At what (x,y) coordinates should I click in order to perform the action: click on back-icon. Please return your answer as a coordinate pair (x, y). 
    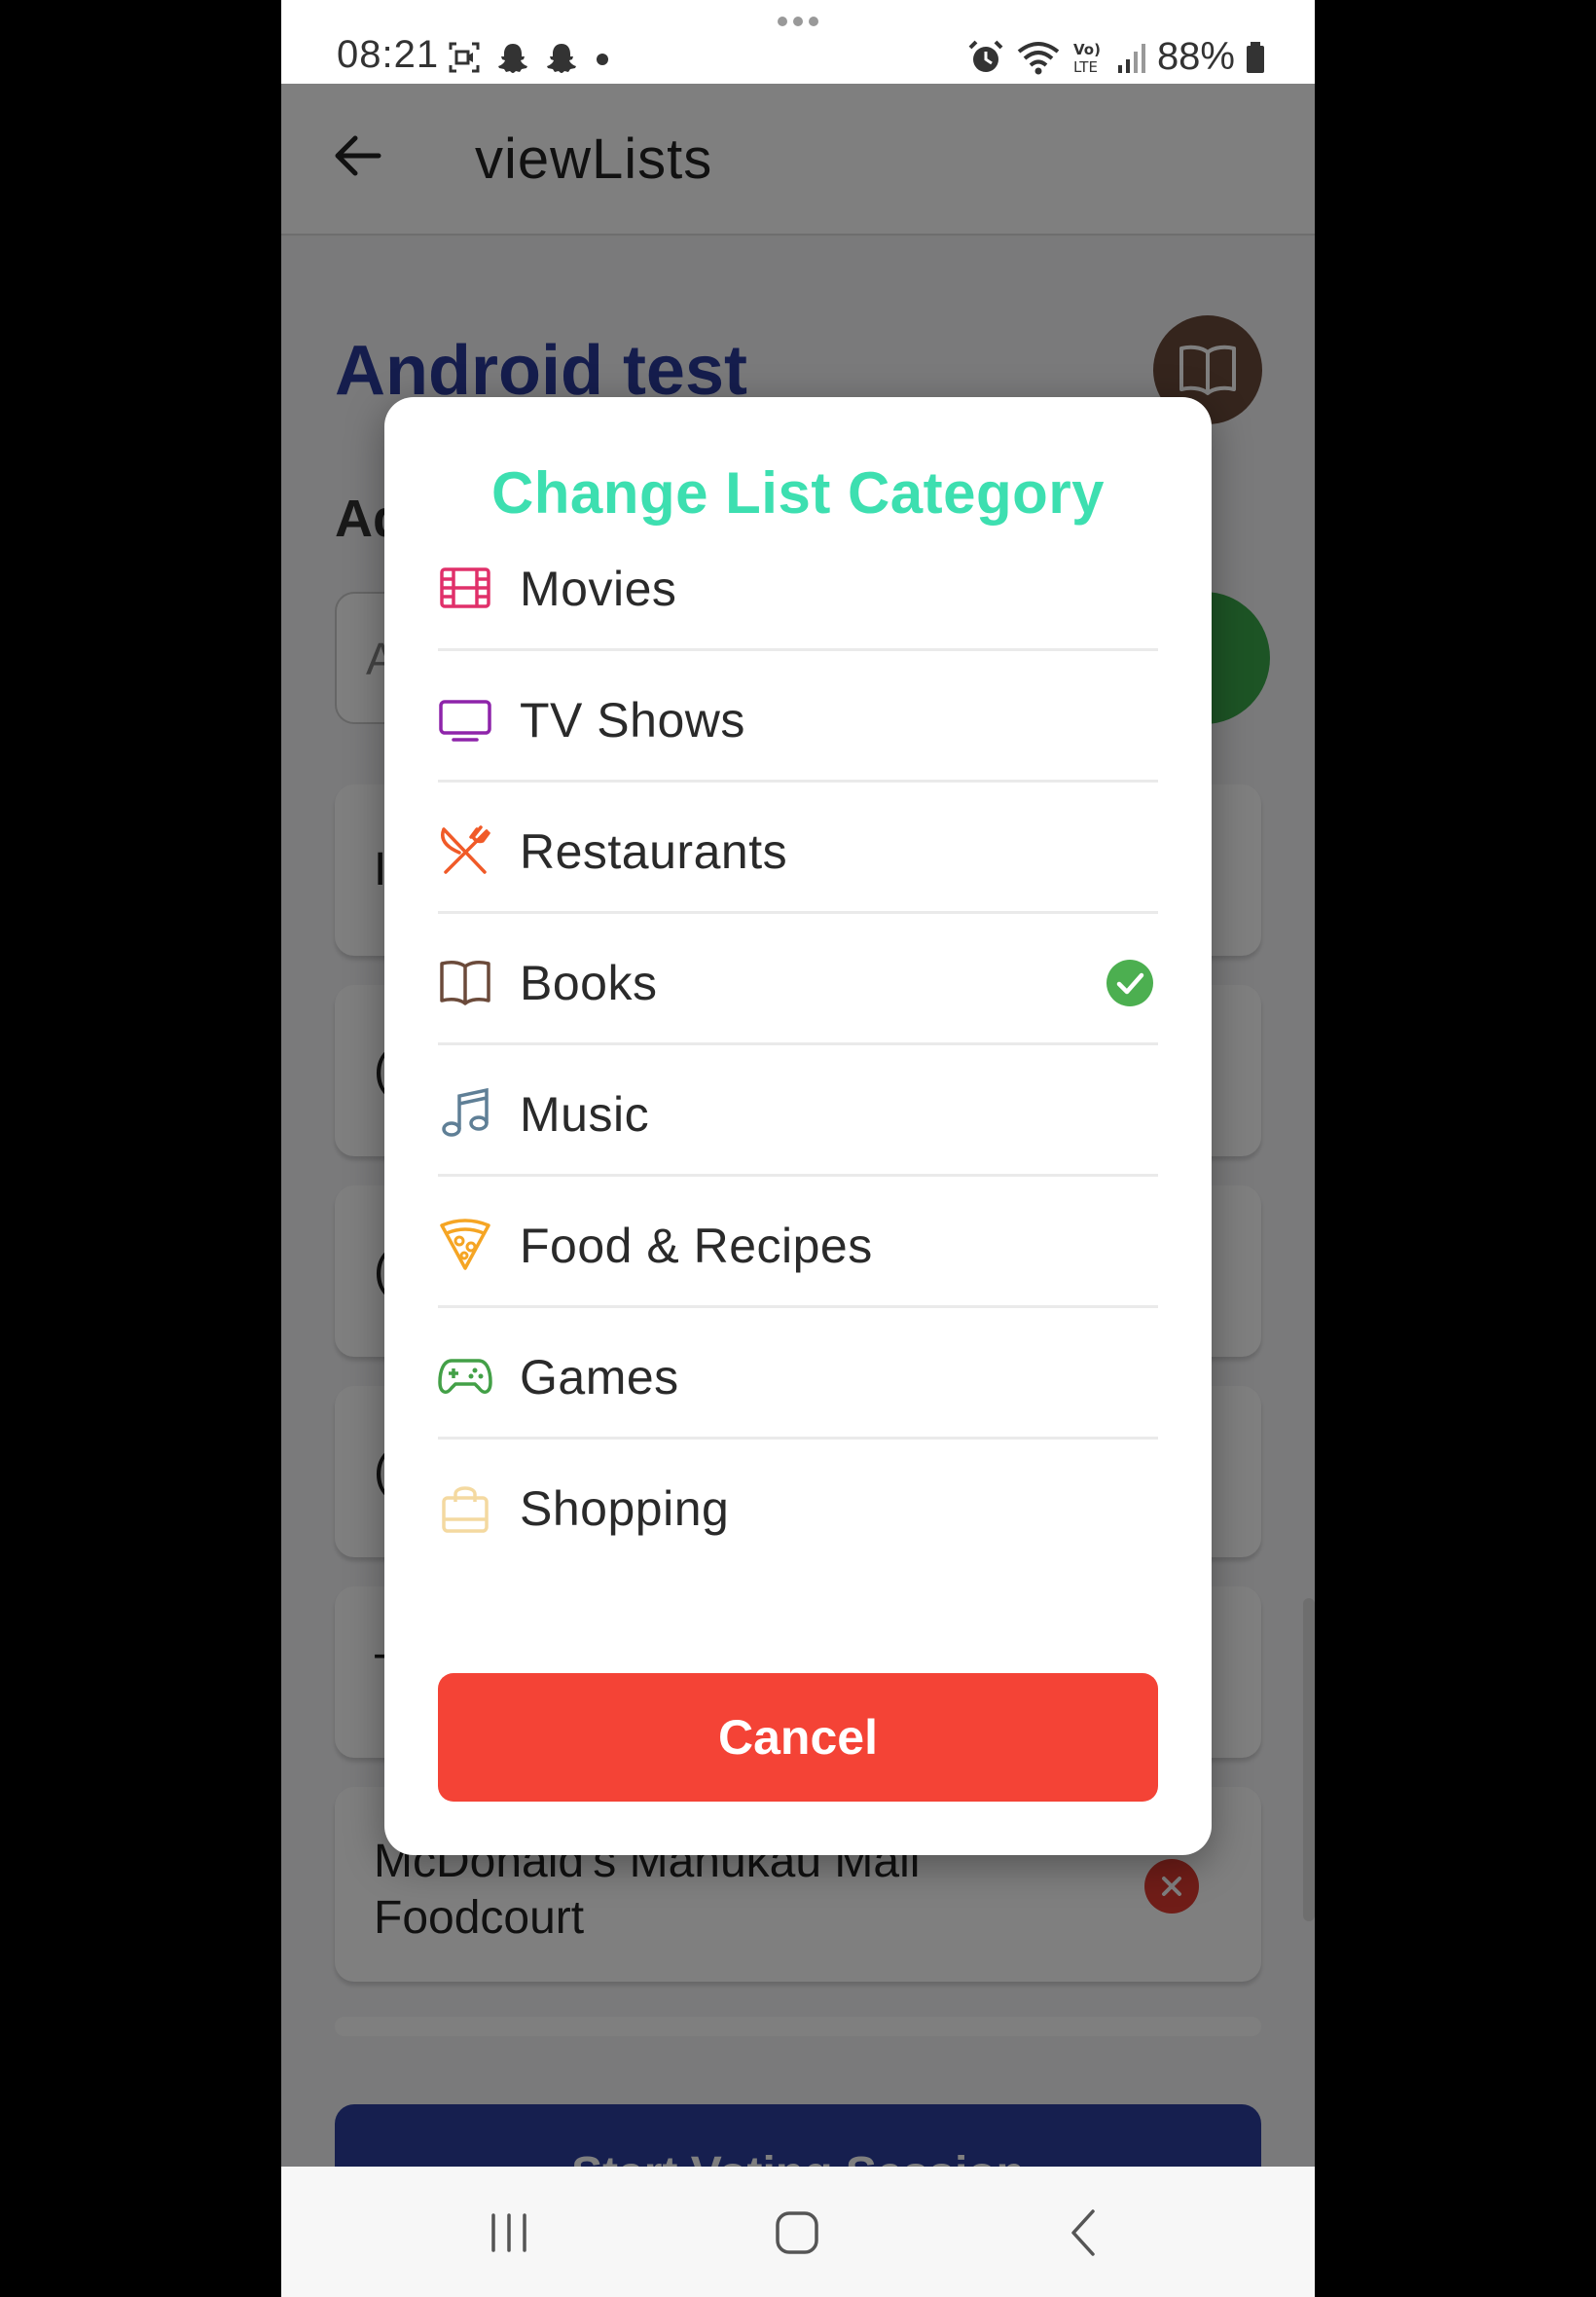
    Looking at the image, I should click on (1085, 2233).